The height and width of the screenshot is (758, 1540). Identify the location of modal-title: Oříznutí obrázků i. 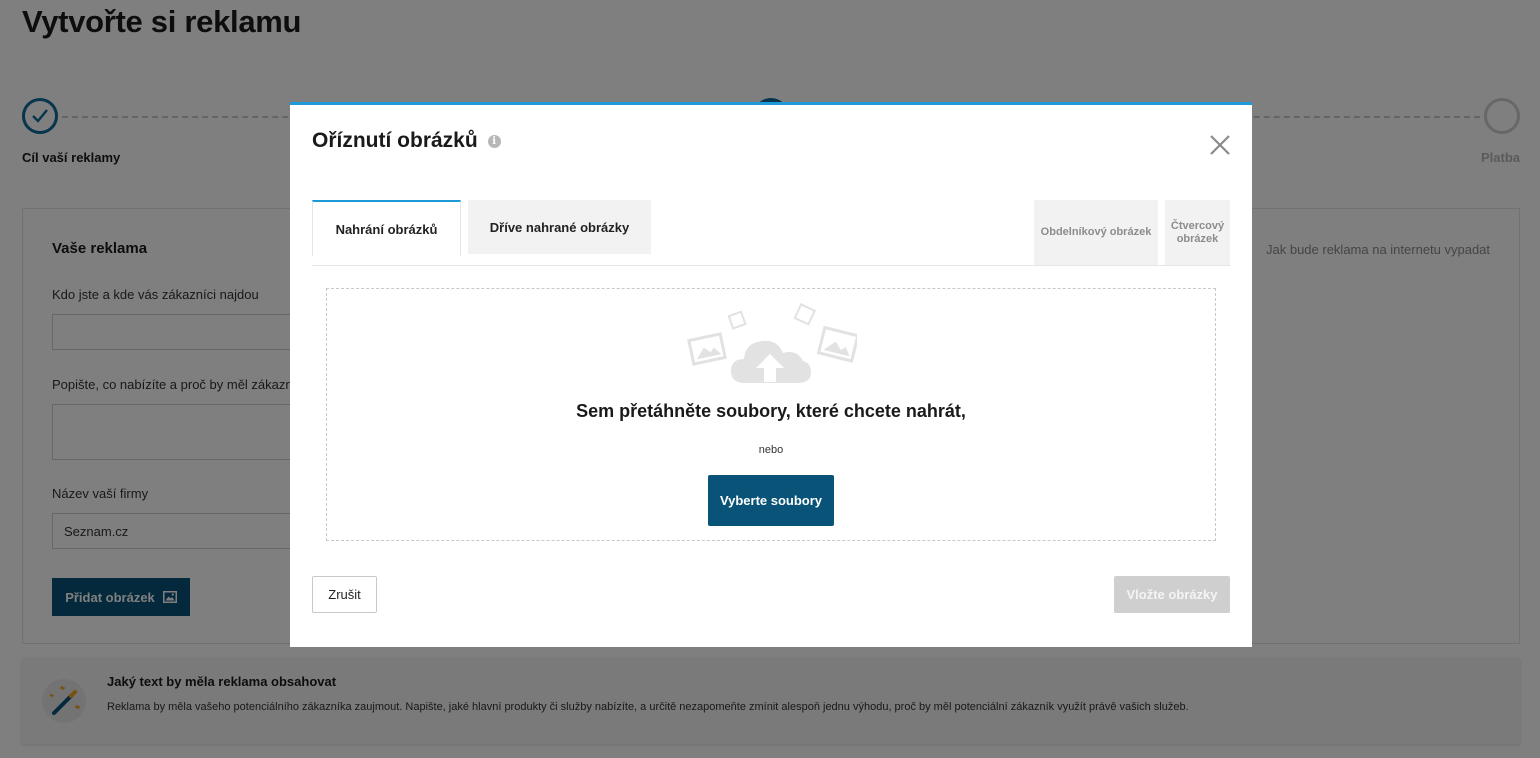
(406, 141).